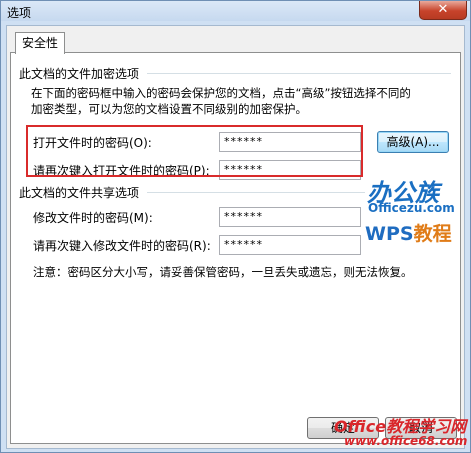 The width and height of the screenshot is (471, 453). What do you see at coordinates (443, 10) in the screenshot?
I see `close-button: ✕` at bounding box center [443, 10].